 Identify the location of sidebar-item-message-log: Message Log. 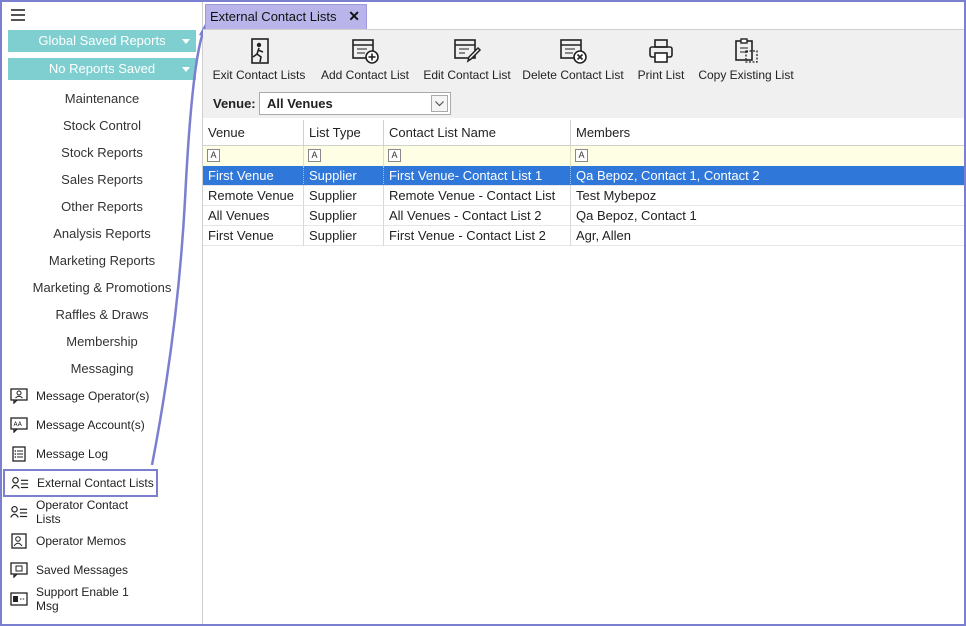
(79, 454).